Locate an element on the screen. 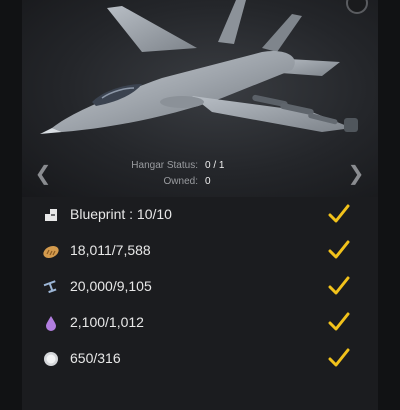 Image resolution: width=400 pixels, height=410 pixels. requirement-steel: 20,000/9,105 is located at coordinates (200, 287).